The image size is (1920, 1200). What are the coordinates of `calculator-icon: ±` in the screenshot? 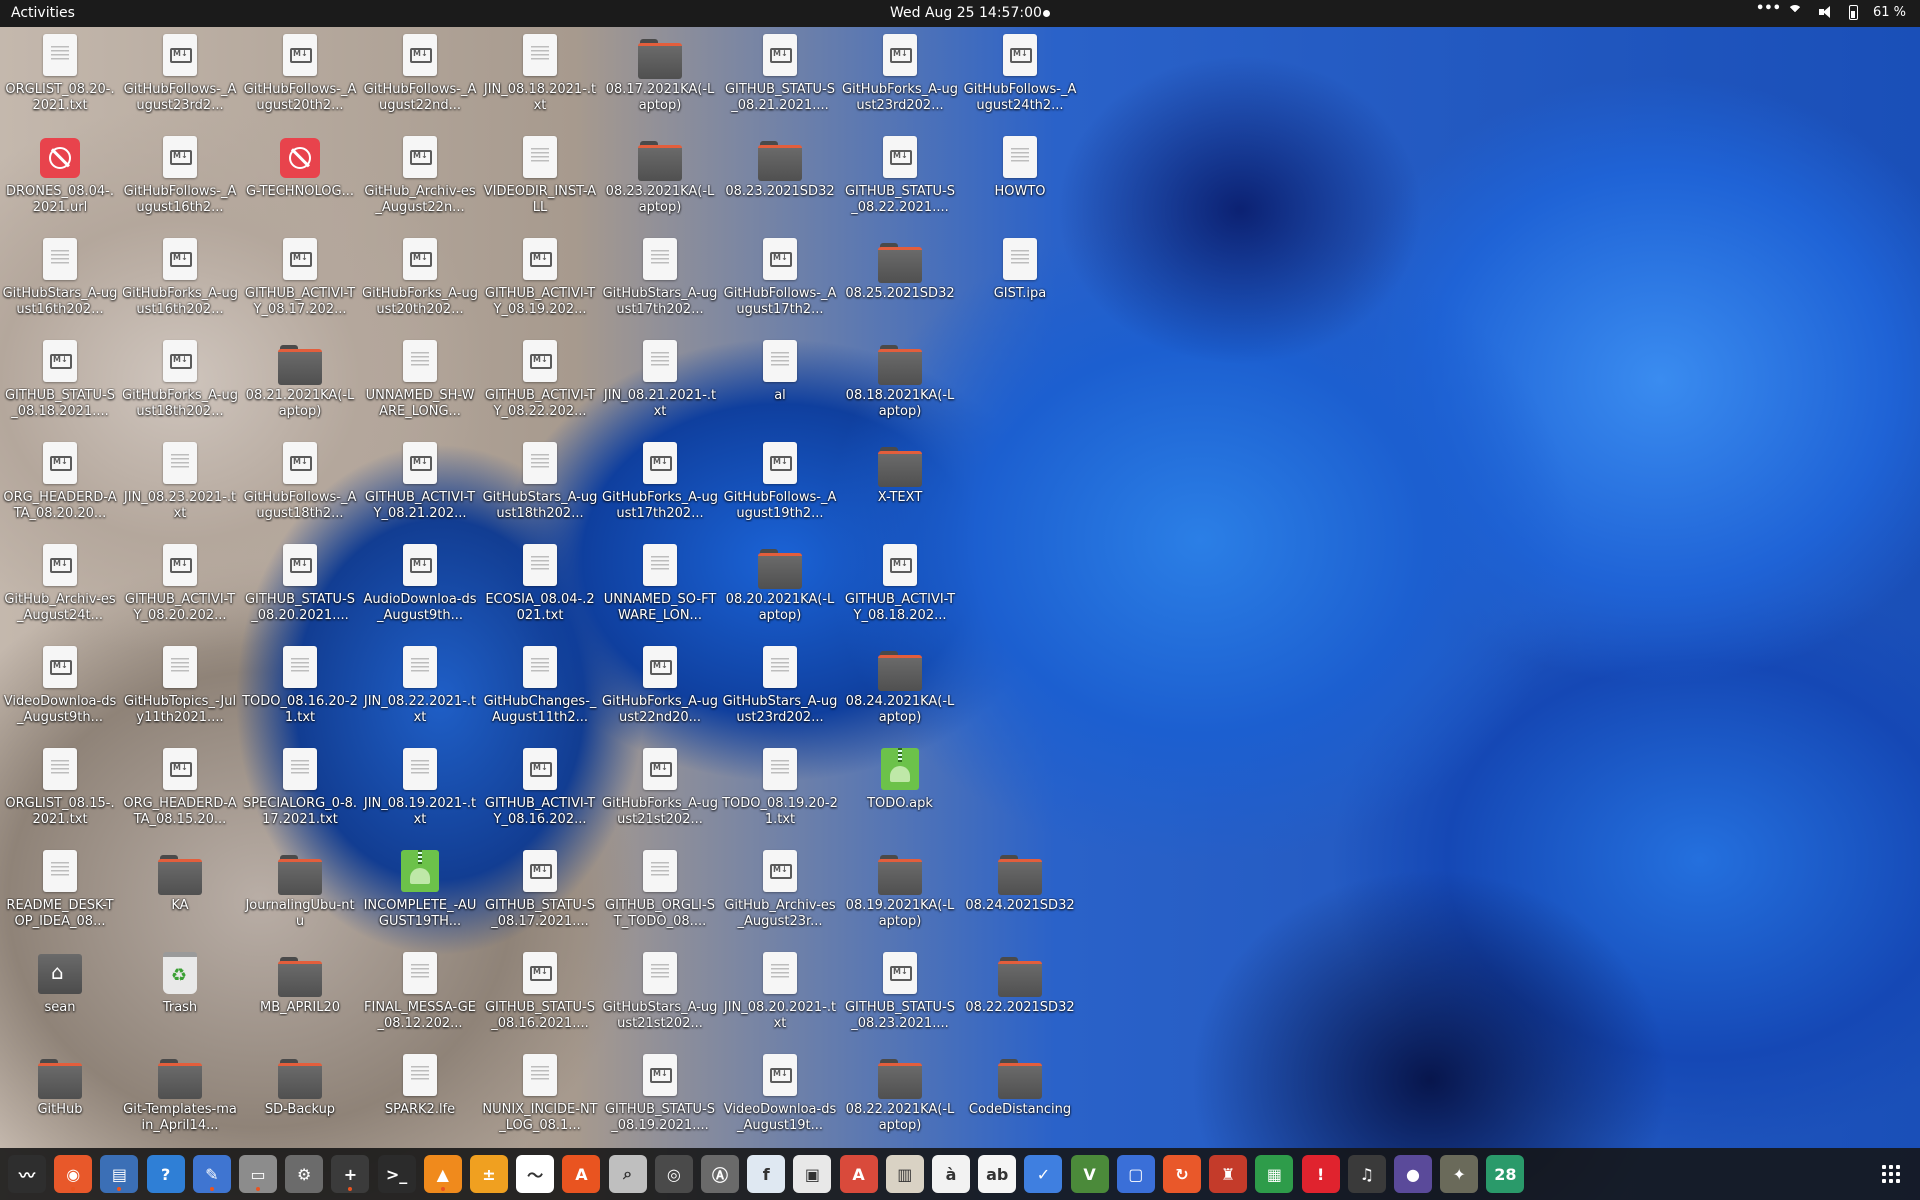 It's located at (489, 1174).